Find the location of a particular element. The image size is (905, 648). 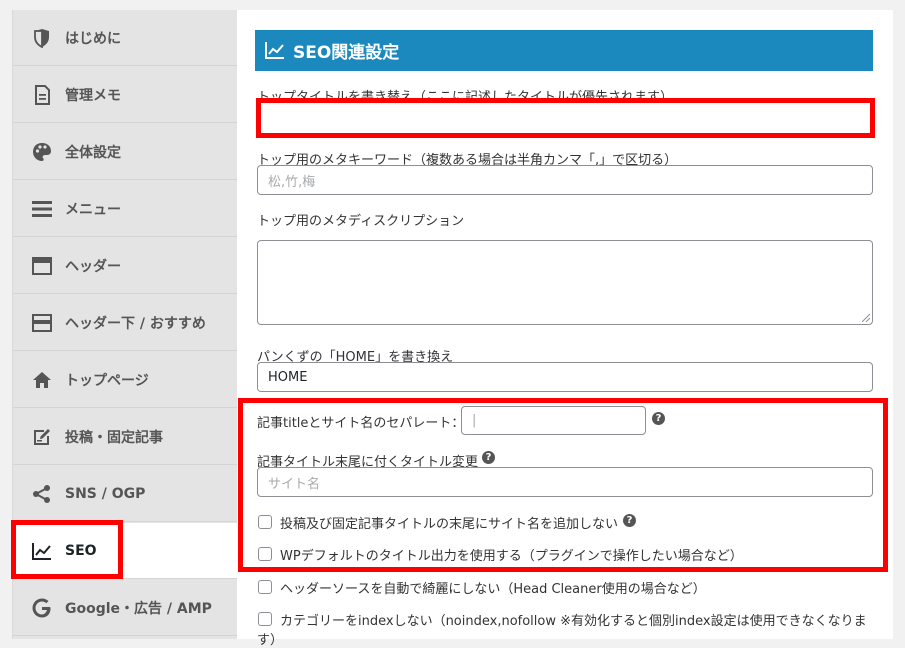

note-icon is located at coordinates (42, 95).